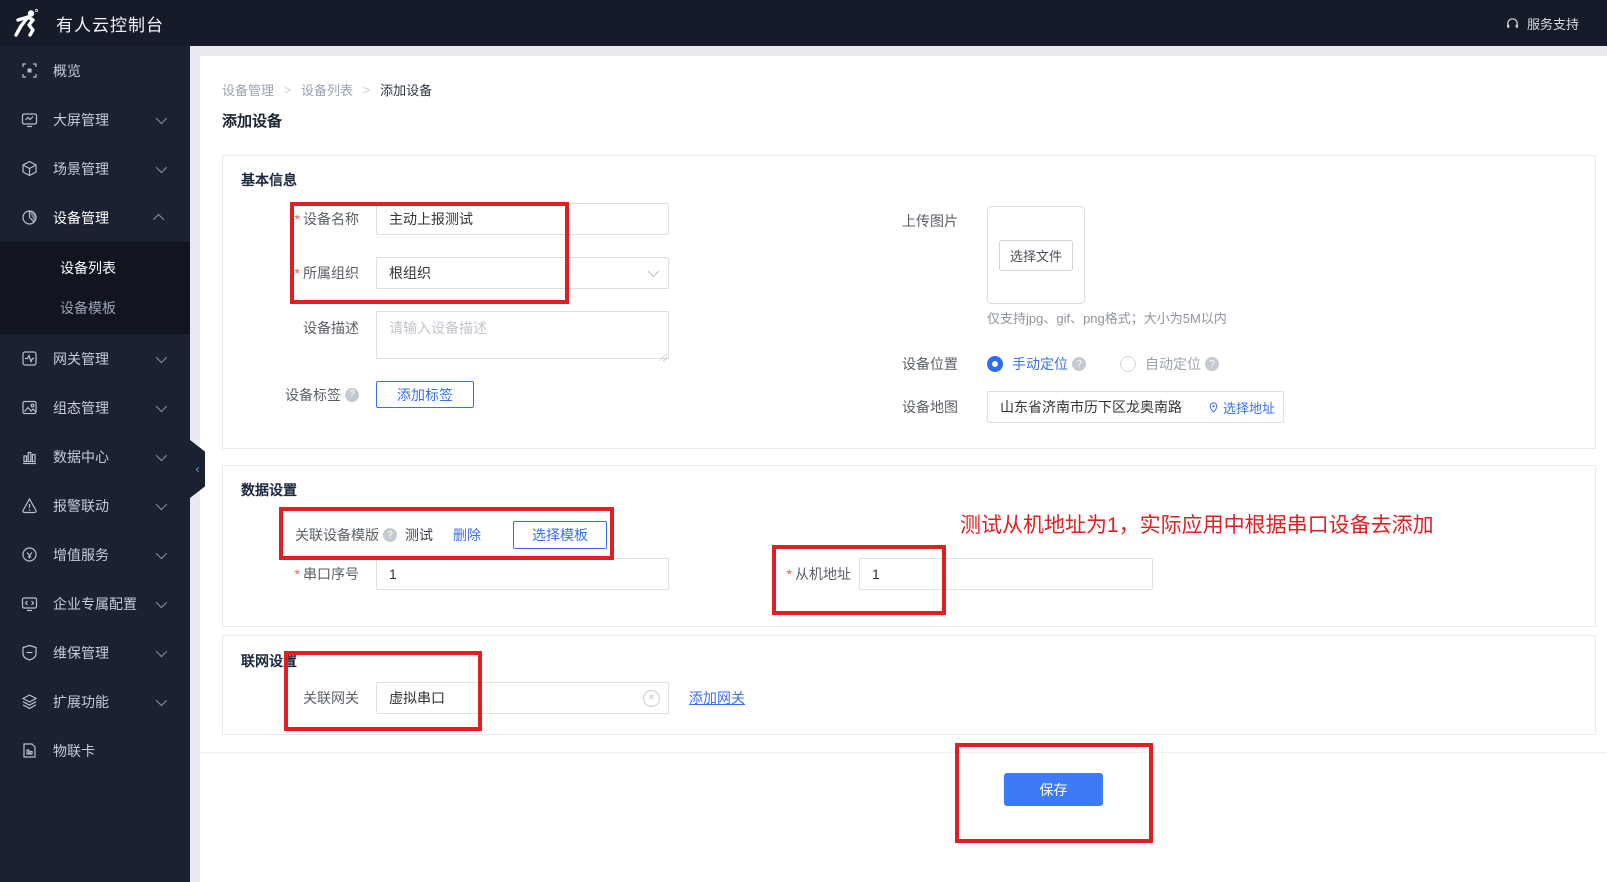  I want to click on choose-file-button: 选择文件, so click(1035, 255).